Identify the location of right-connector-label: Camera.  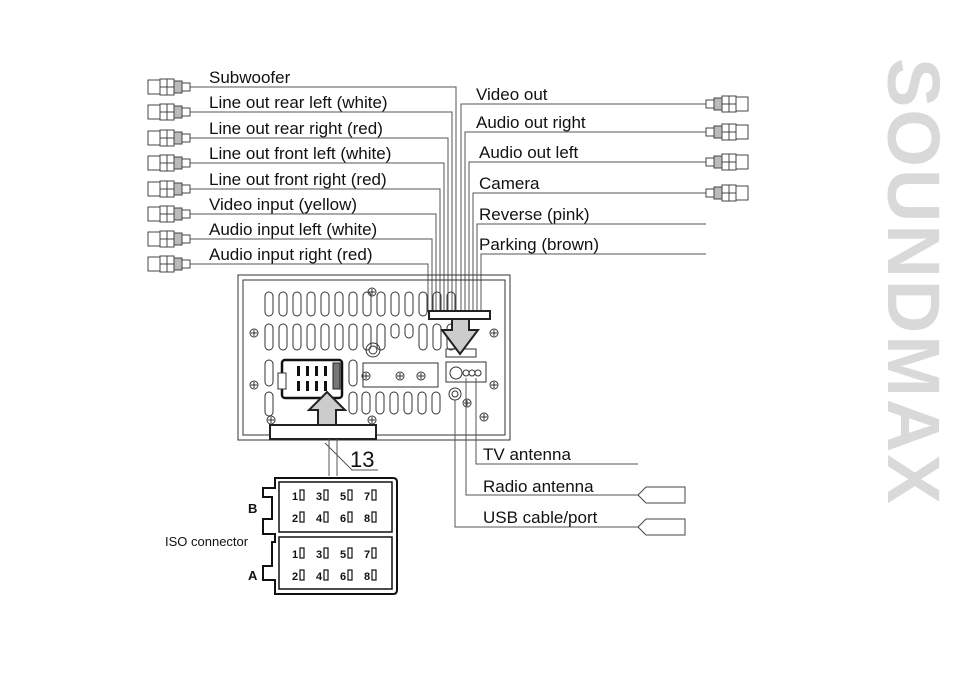
(509, 183).